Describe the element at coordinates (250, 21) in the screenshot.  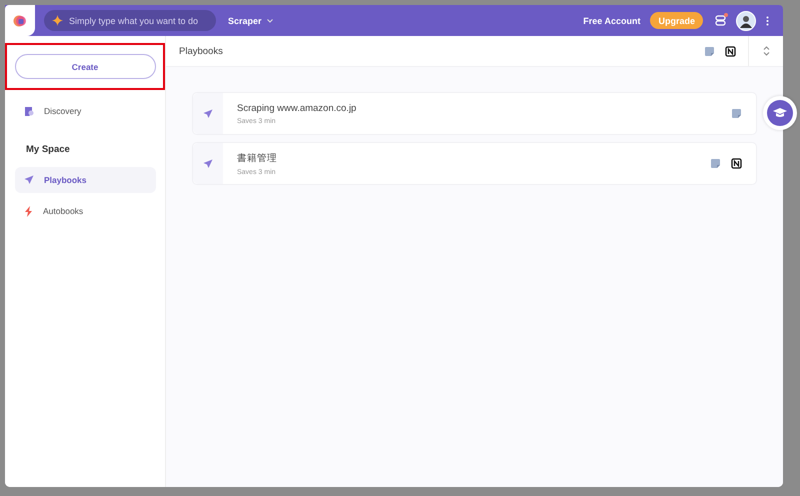
I see `mode-dropdown: Scraper` at that location.